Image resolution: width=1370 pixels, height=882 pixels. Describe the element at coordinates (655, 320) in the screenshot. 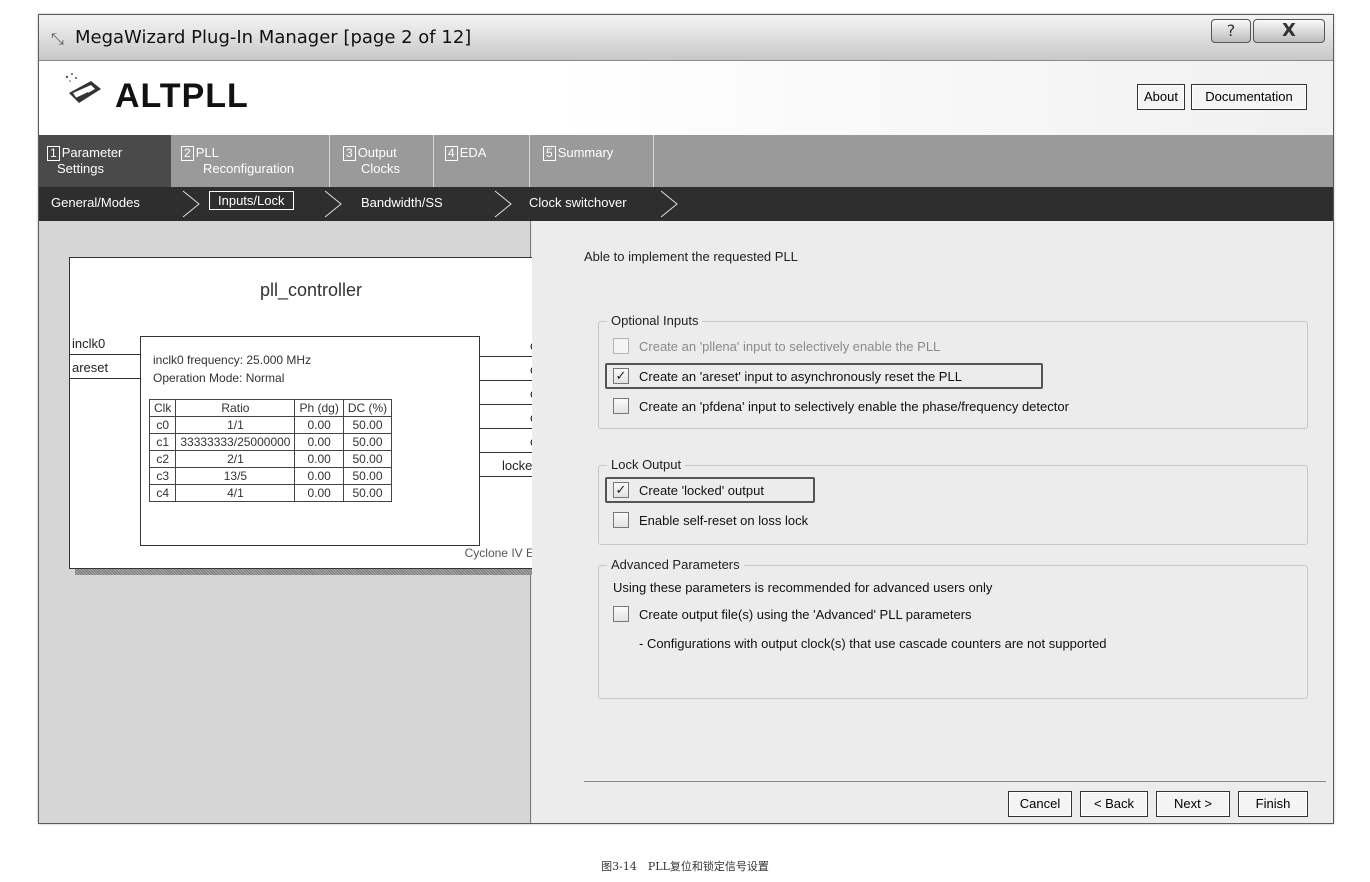

I see `group-title: Optional Inputs` at that location.